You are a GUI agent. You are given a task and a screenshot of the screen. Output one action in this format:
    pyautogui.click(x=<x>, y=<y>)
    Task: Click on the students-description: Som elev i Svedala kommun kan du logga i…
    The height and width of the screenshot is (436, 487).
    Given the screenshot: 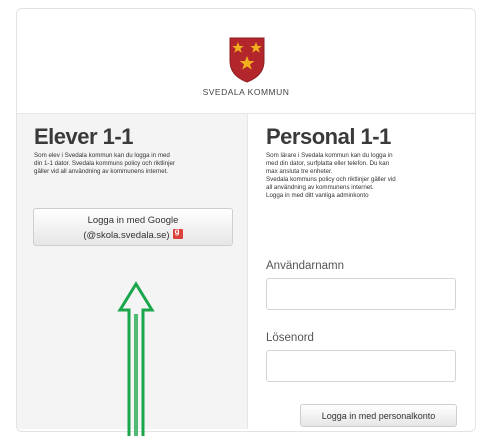 What is the action you would take?
    pyautogui.click(x=105, y=163)
    